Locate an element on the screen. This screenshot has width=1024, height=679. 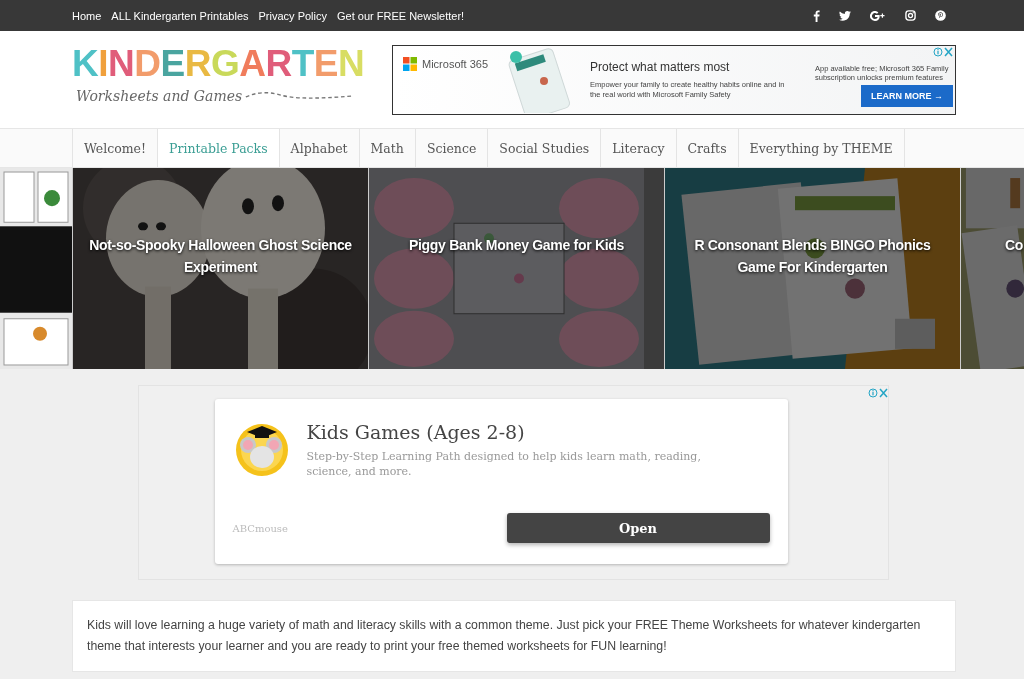
banner-ad is located at coordinates (674, 79).